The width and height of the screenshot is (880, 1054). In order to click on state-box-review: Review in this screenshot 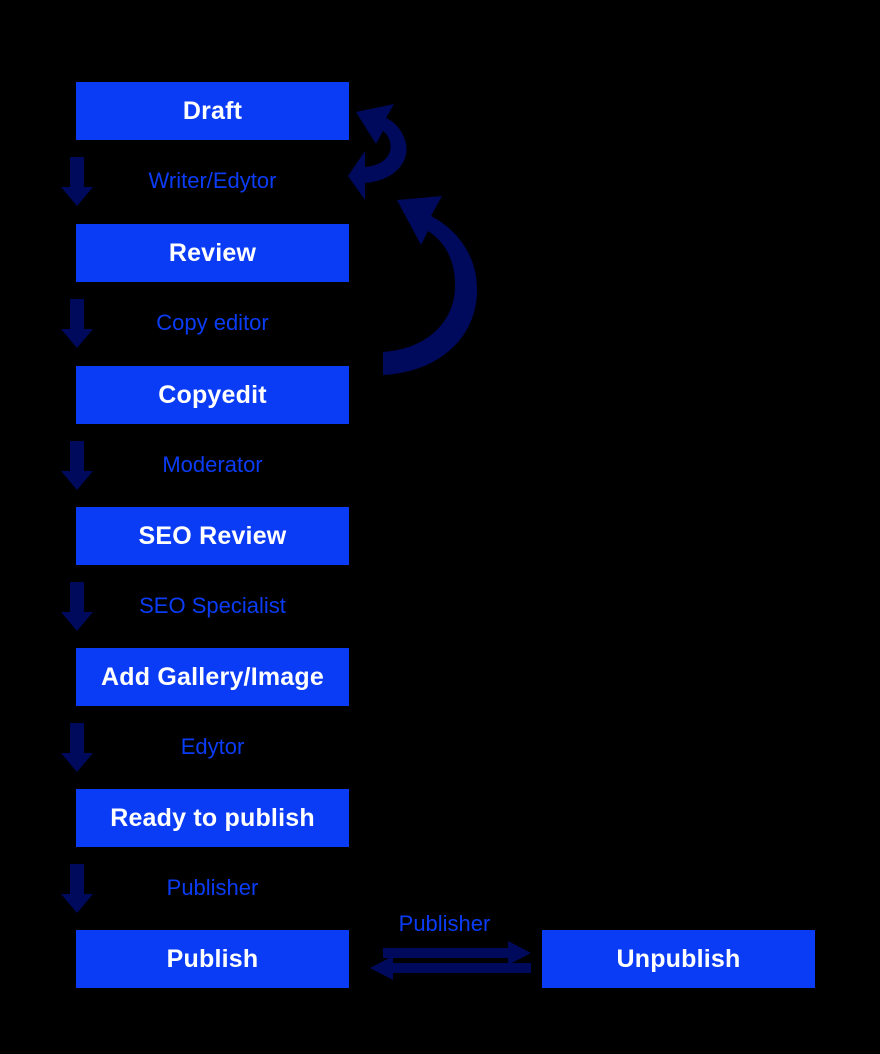, I will do `click(212, 253)`.